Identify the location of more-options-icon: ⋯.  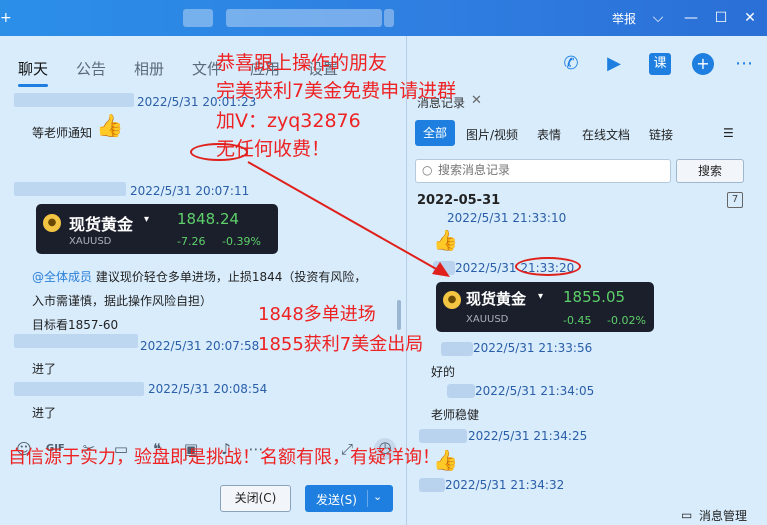
(744, 64).